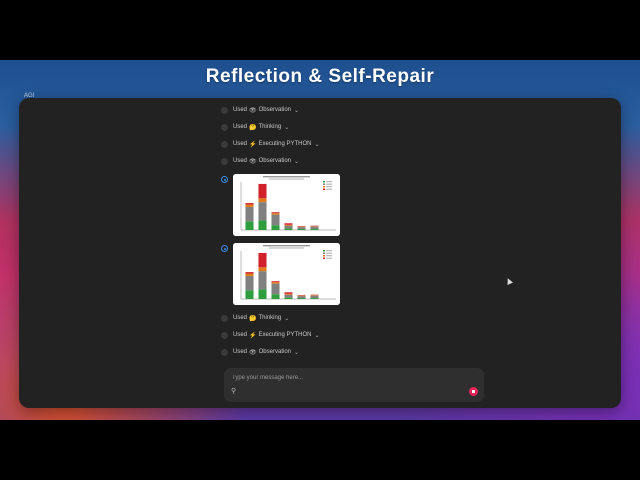 The height and width of the screenshot is (480, 640). I want to click on video-title-overlay: Reflection & Self-Repair, so click(320, 76).